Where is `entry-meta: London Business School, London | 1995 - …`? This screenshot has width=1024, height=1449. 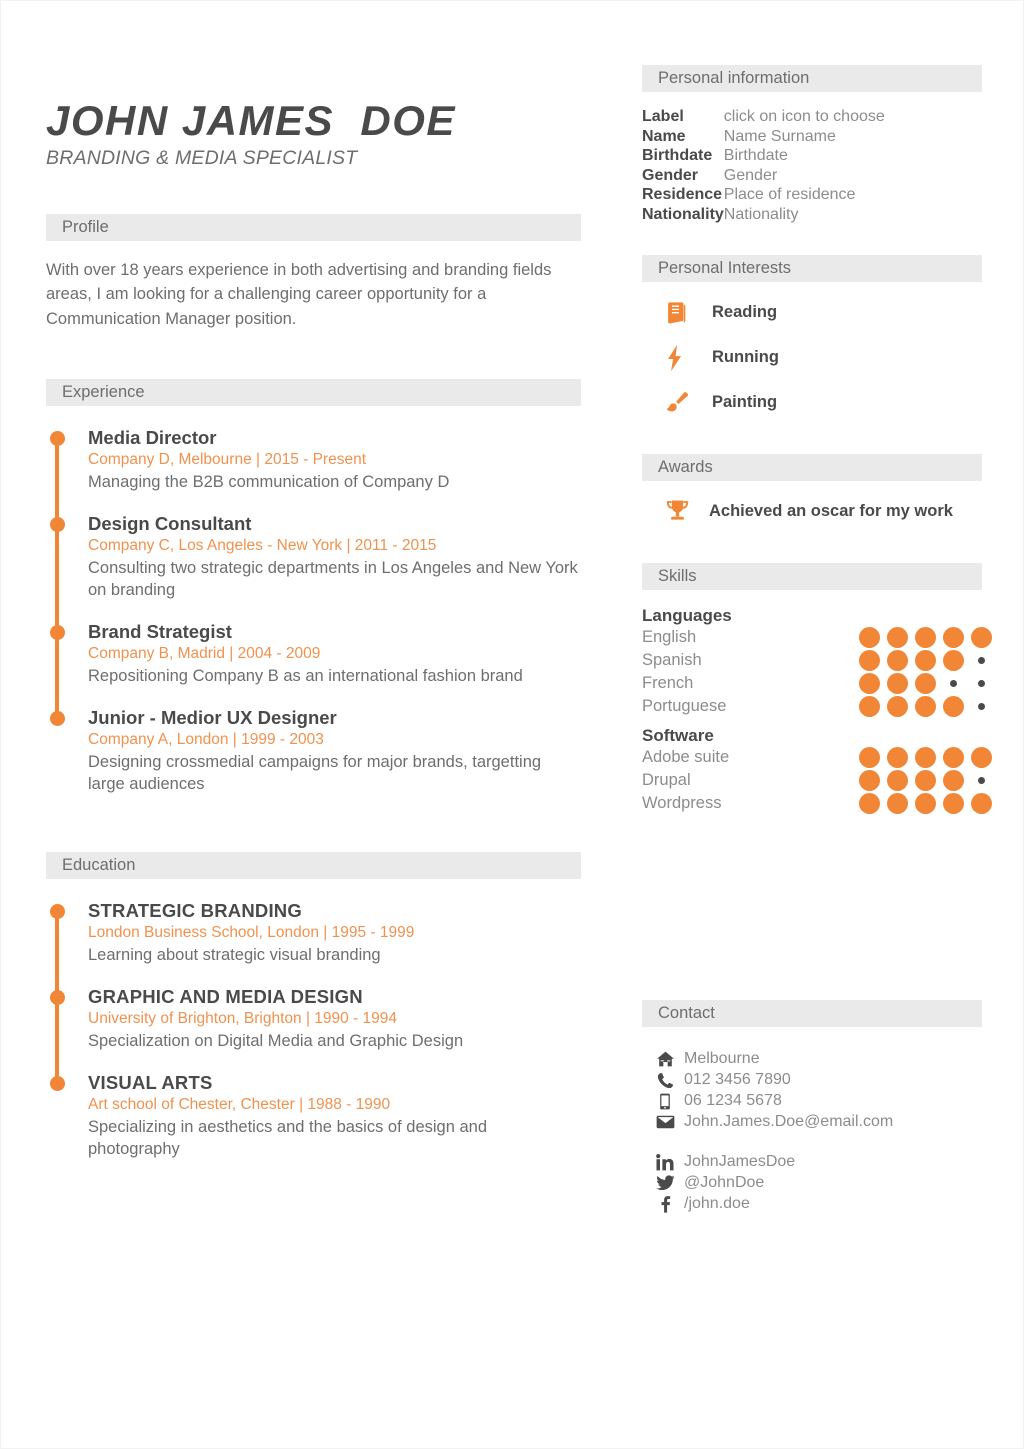 entry-meta: London Business School, London | 1995 - … is located at coordinates (251, 932).